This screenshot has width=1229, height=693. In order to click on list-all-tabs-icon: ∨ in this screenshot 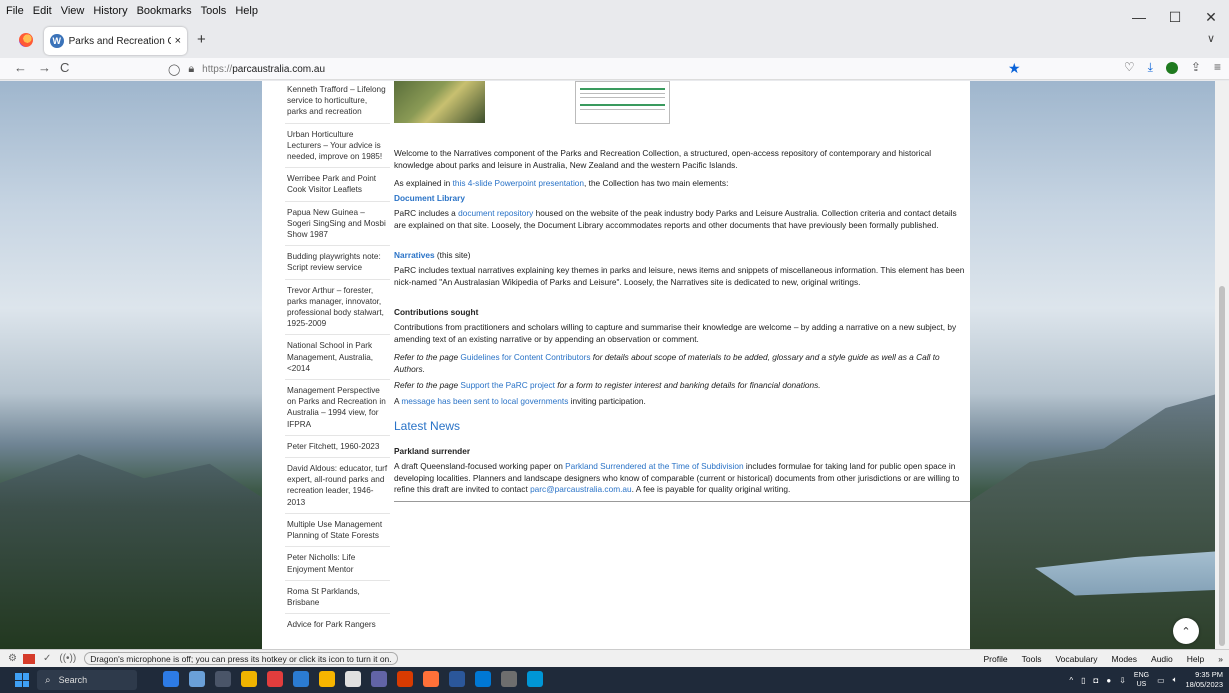, I will do `click(1211, 38)`.